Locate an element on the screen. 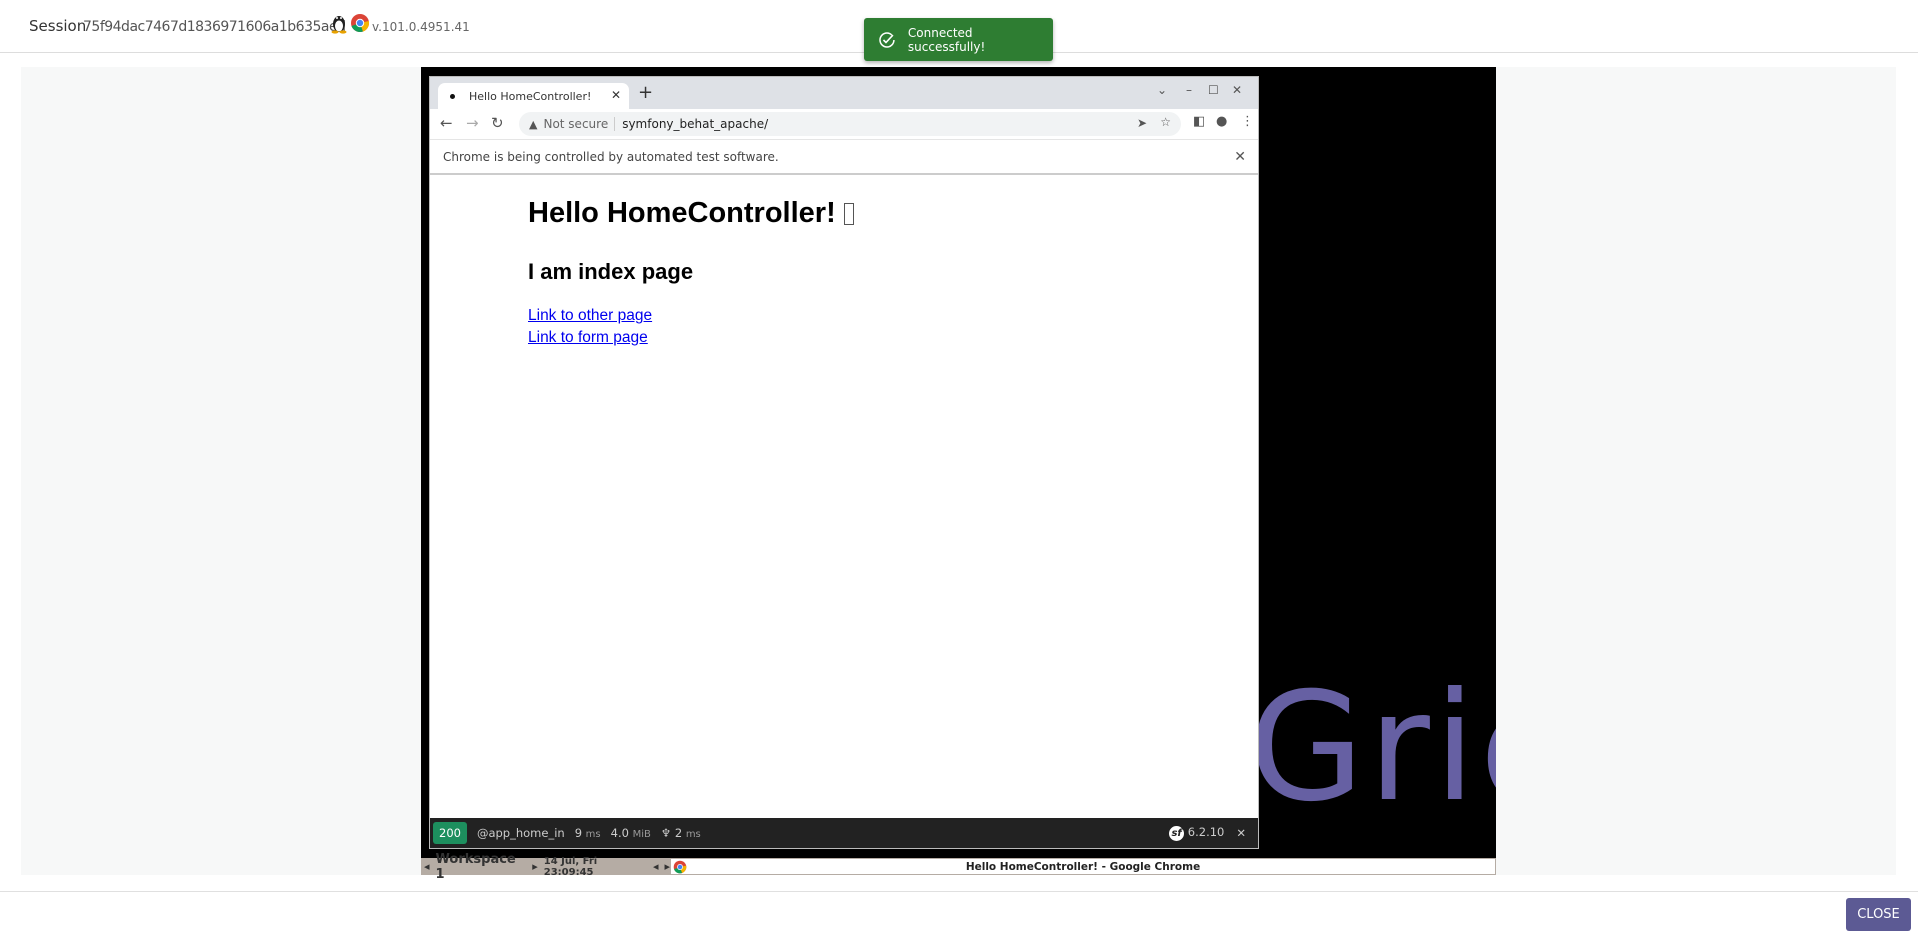 The width and height of the screenshot is (1918, 938). security-label: Not secure is located at coordinates (579, 124).